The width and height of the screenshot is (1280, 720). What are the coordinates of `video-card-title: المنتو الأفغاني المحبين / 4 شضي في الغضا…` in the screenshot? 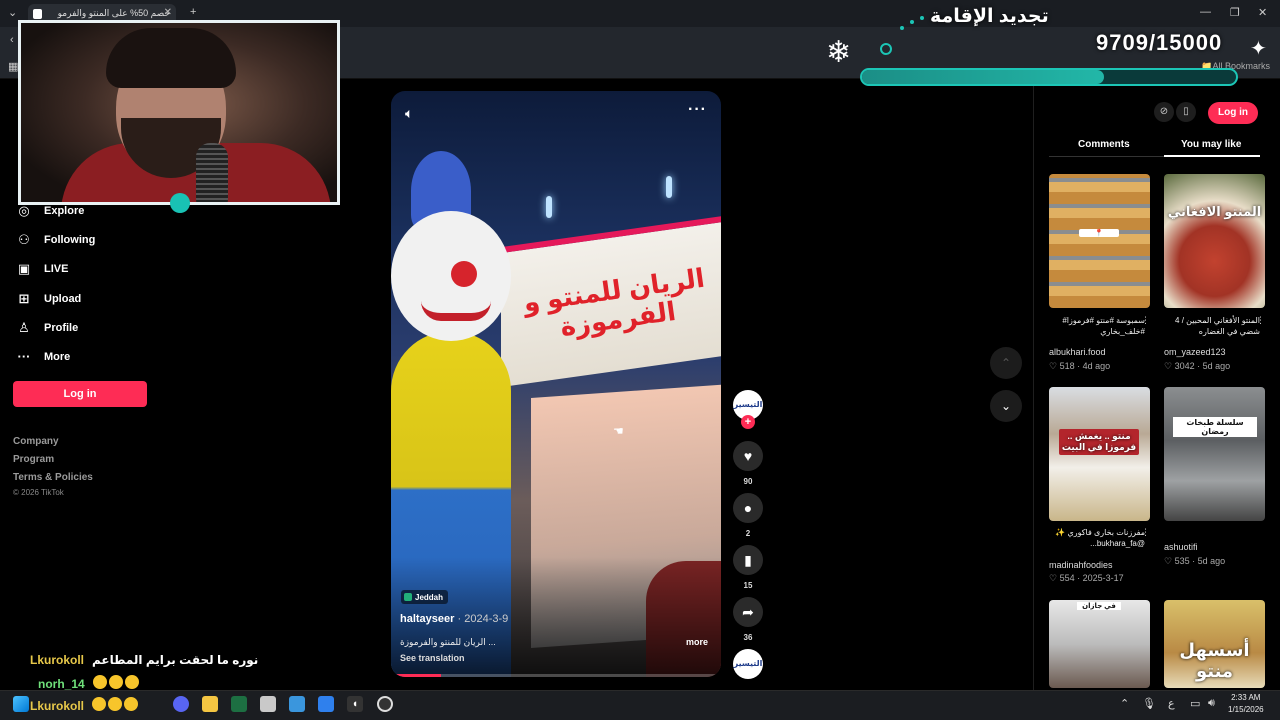 It's located at (1212, 327).